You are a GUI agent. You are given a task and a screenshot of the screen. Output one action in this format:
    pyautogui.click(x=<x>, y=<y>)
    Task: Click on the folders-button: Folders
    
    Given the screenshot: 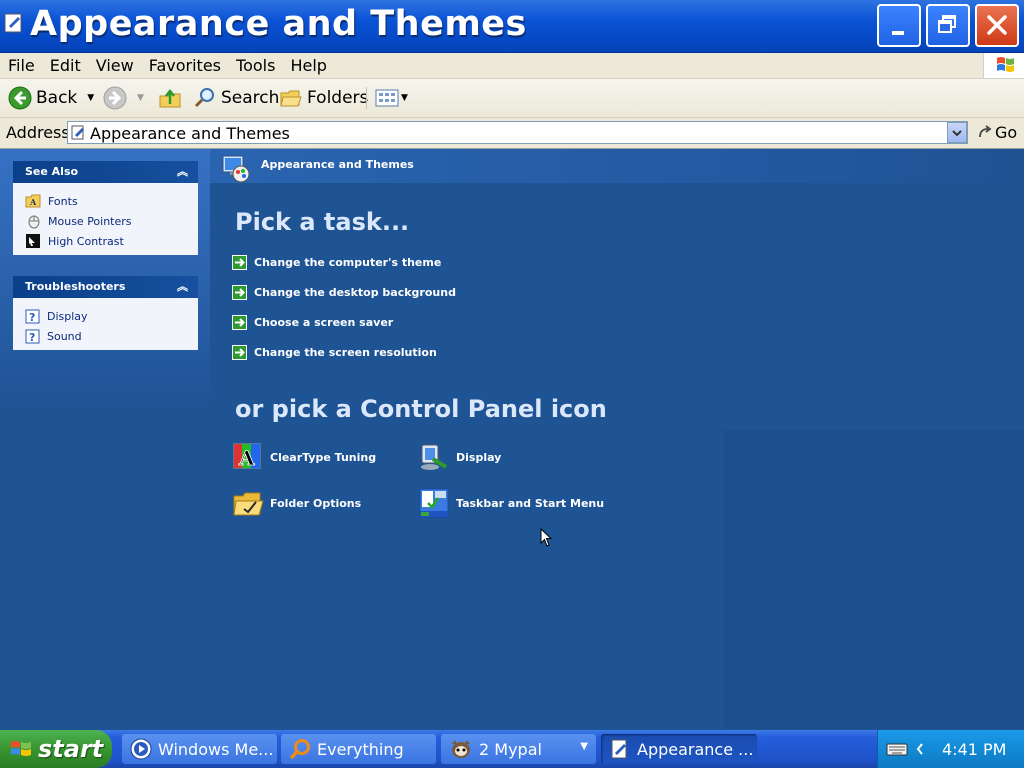 What is the action you would take?
    pyautogui.click(x=323, y=98)
    